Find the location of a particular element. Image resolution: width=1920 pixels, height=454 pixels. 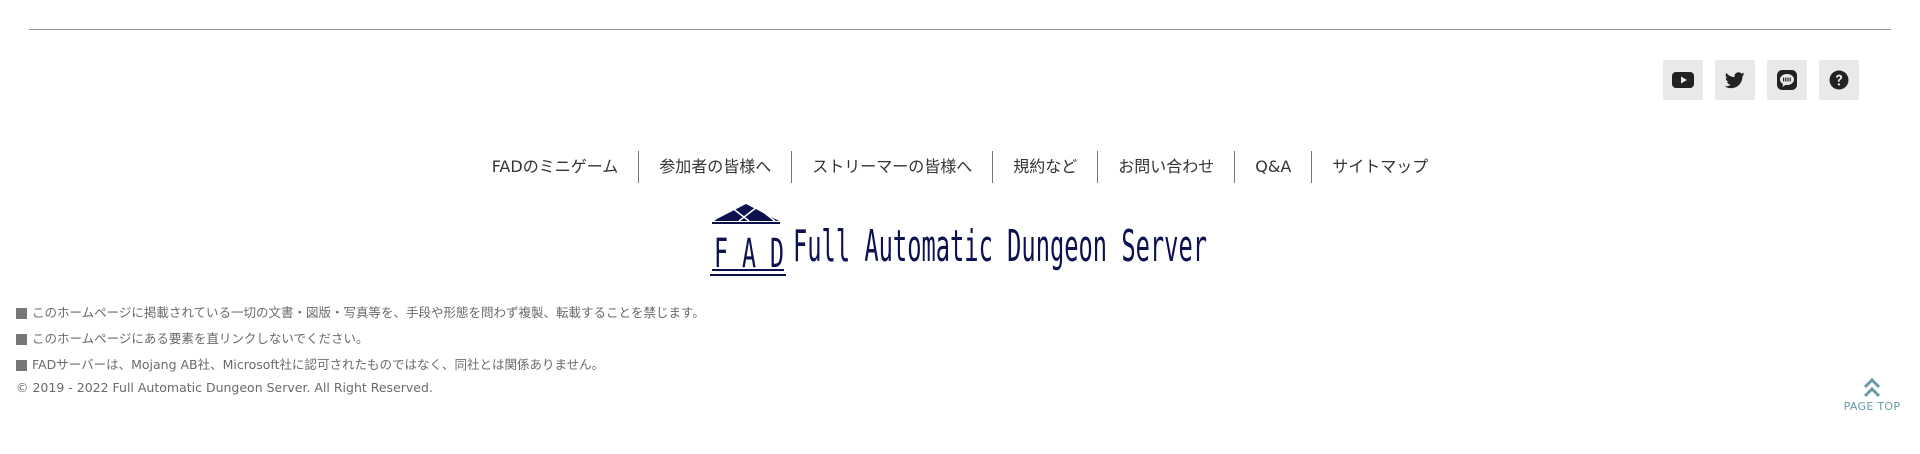

note-line: このホームページにある要素を直リンクしないでください。 is located at coordinates (360, 339).